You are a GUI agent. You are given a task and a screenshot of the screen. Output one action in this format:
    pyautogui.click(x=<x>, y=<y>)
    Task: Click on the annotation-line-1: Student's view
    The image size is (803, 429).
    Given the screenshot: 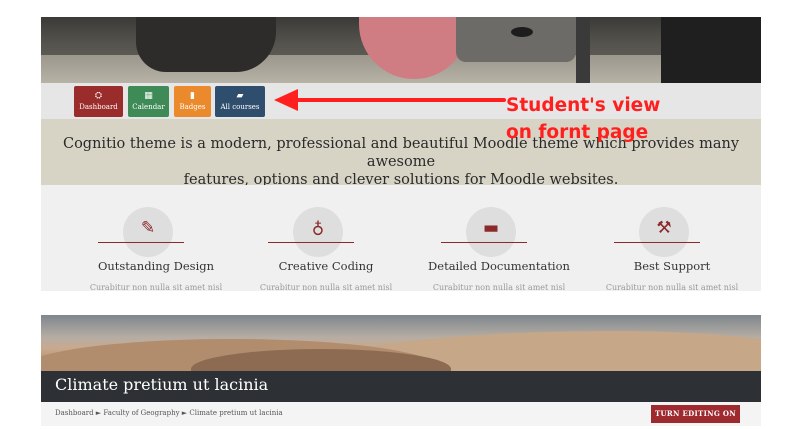 What is the action you would take?
    pyautogui.click(x=583, y=105)
    